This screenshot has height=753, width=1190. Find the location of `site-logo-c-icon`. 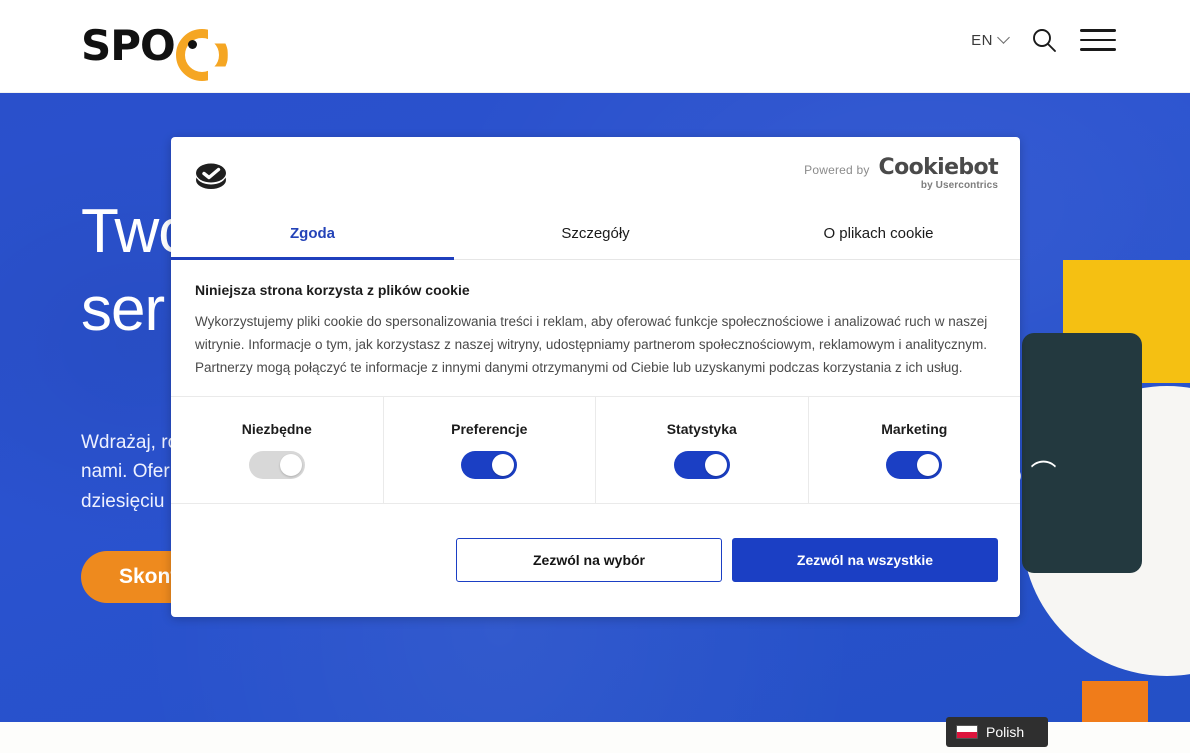

site-logo-c-icon is located at coordinates (193, 46).